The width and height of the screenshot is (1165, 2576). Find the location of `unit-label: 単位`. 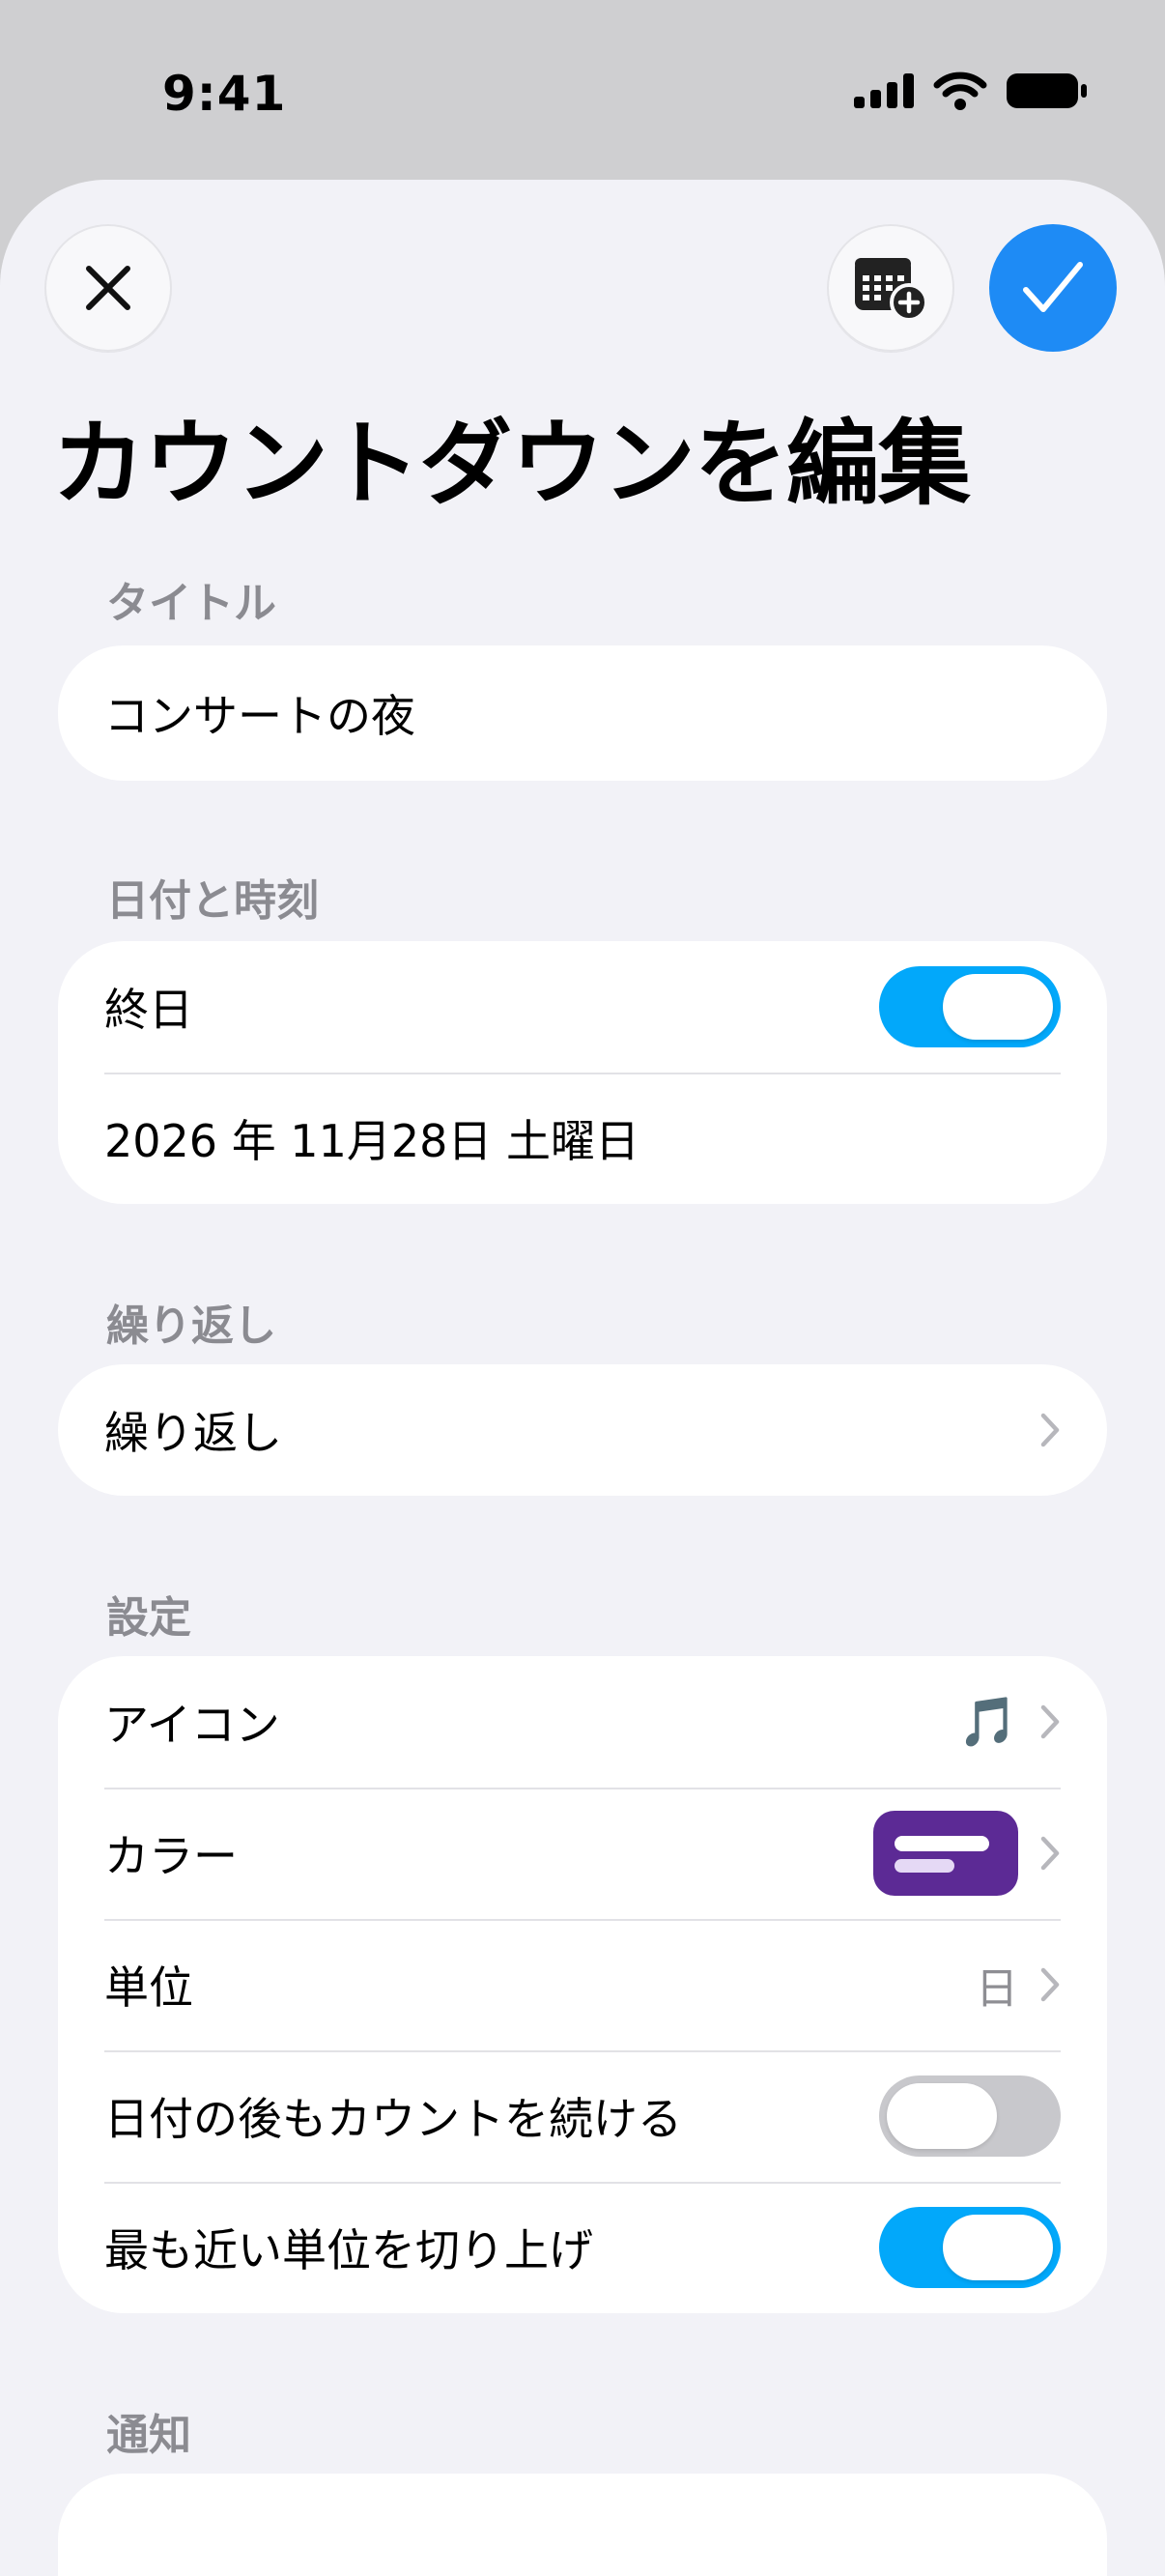

unit-label: 単位 is located at coordinates (149, 1988).